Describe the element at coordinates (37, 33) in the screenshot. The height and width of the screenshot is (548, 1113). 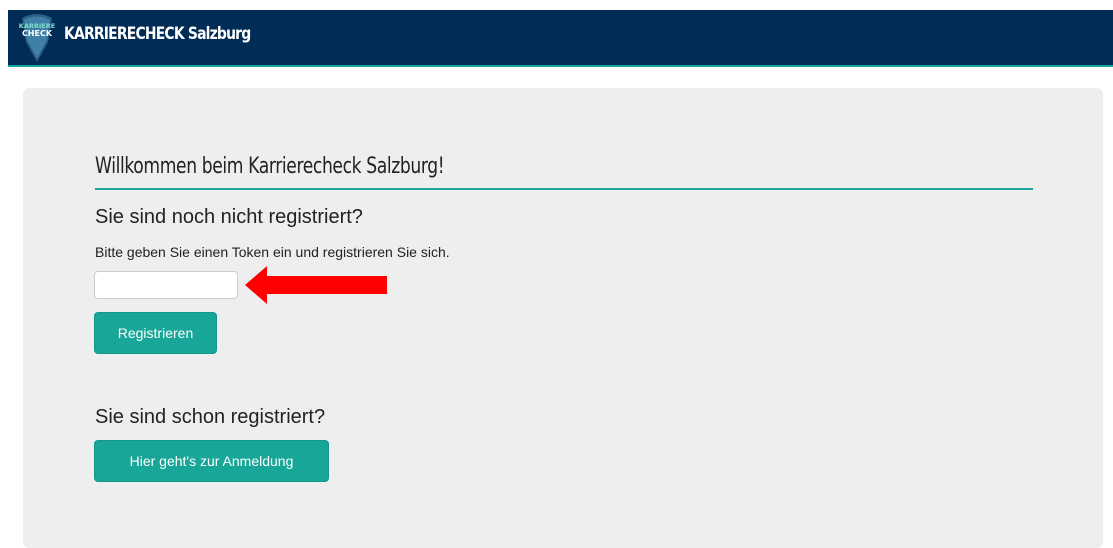
I see `svg-text: CHECK` at that location.